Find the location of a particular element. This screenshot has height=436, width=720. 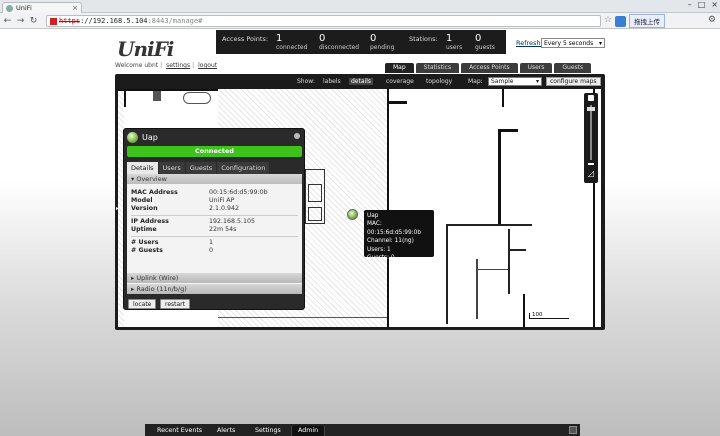

zoom-in-icon is located at coordinates (591, 98).